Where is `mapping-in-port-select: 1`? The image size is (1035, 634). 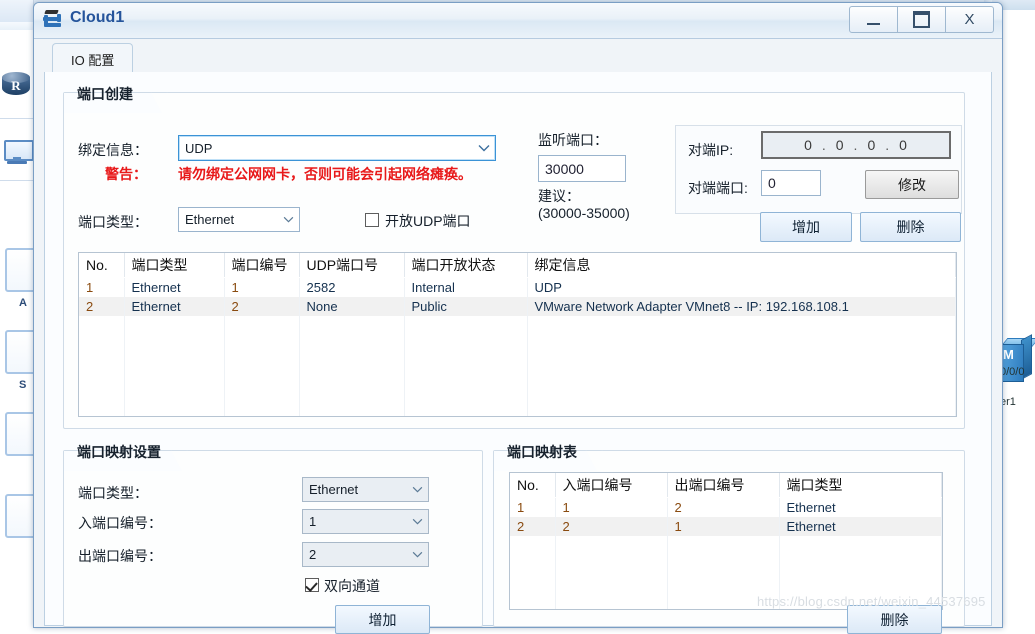 mapping-in-port-select: 1 is located at coordinates (365, 521).